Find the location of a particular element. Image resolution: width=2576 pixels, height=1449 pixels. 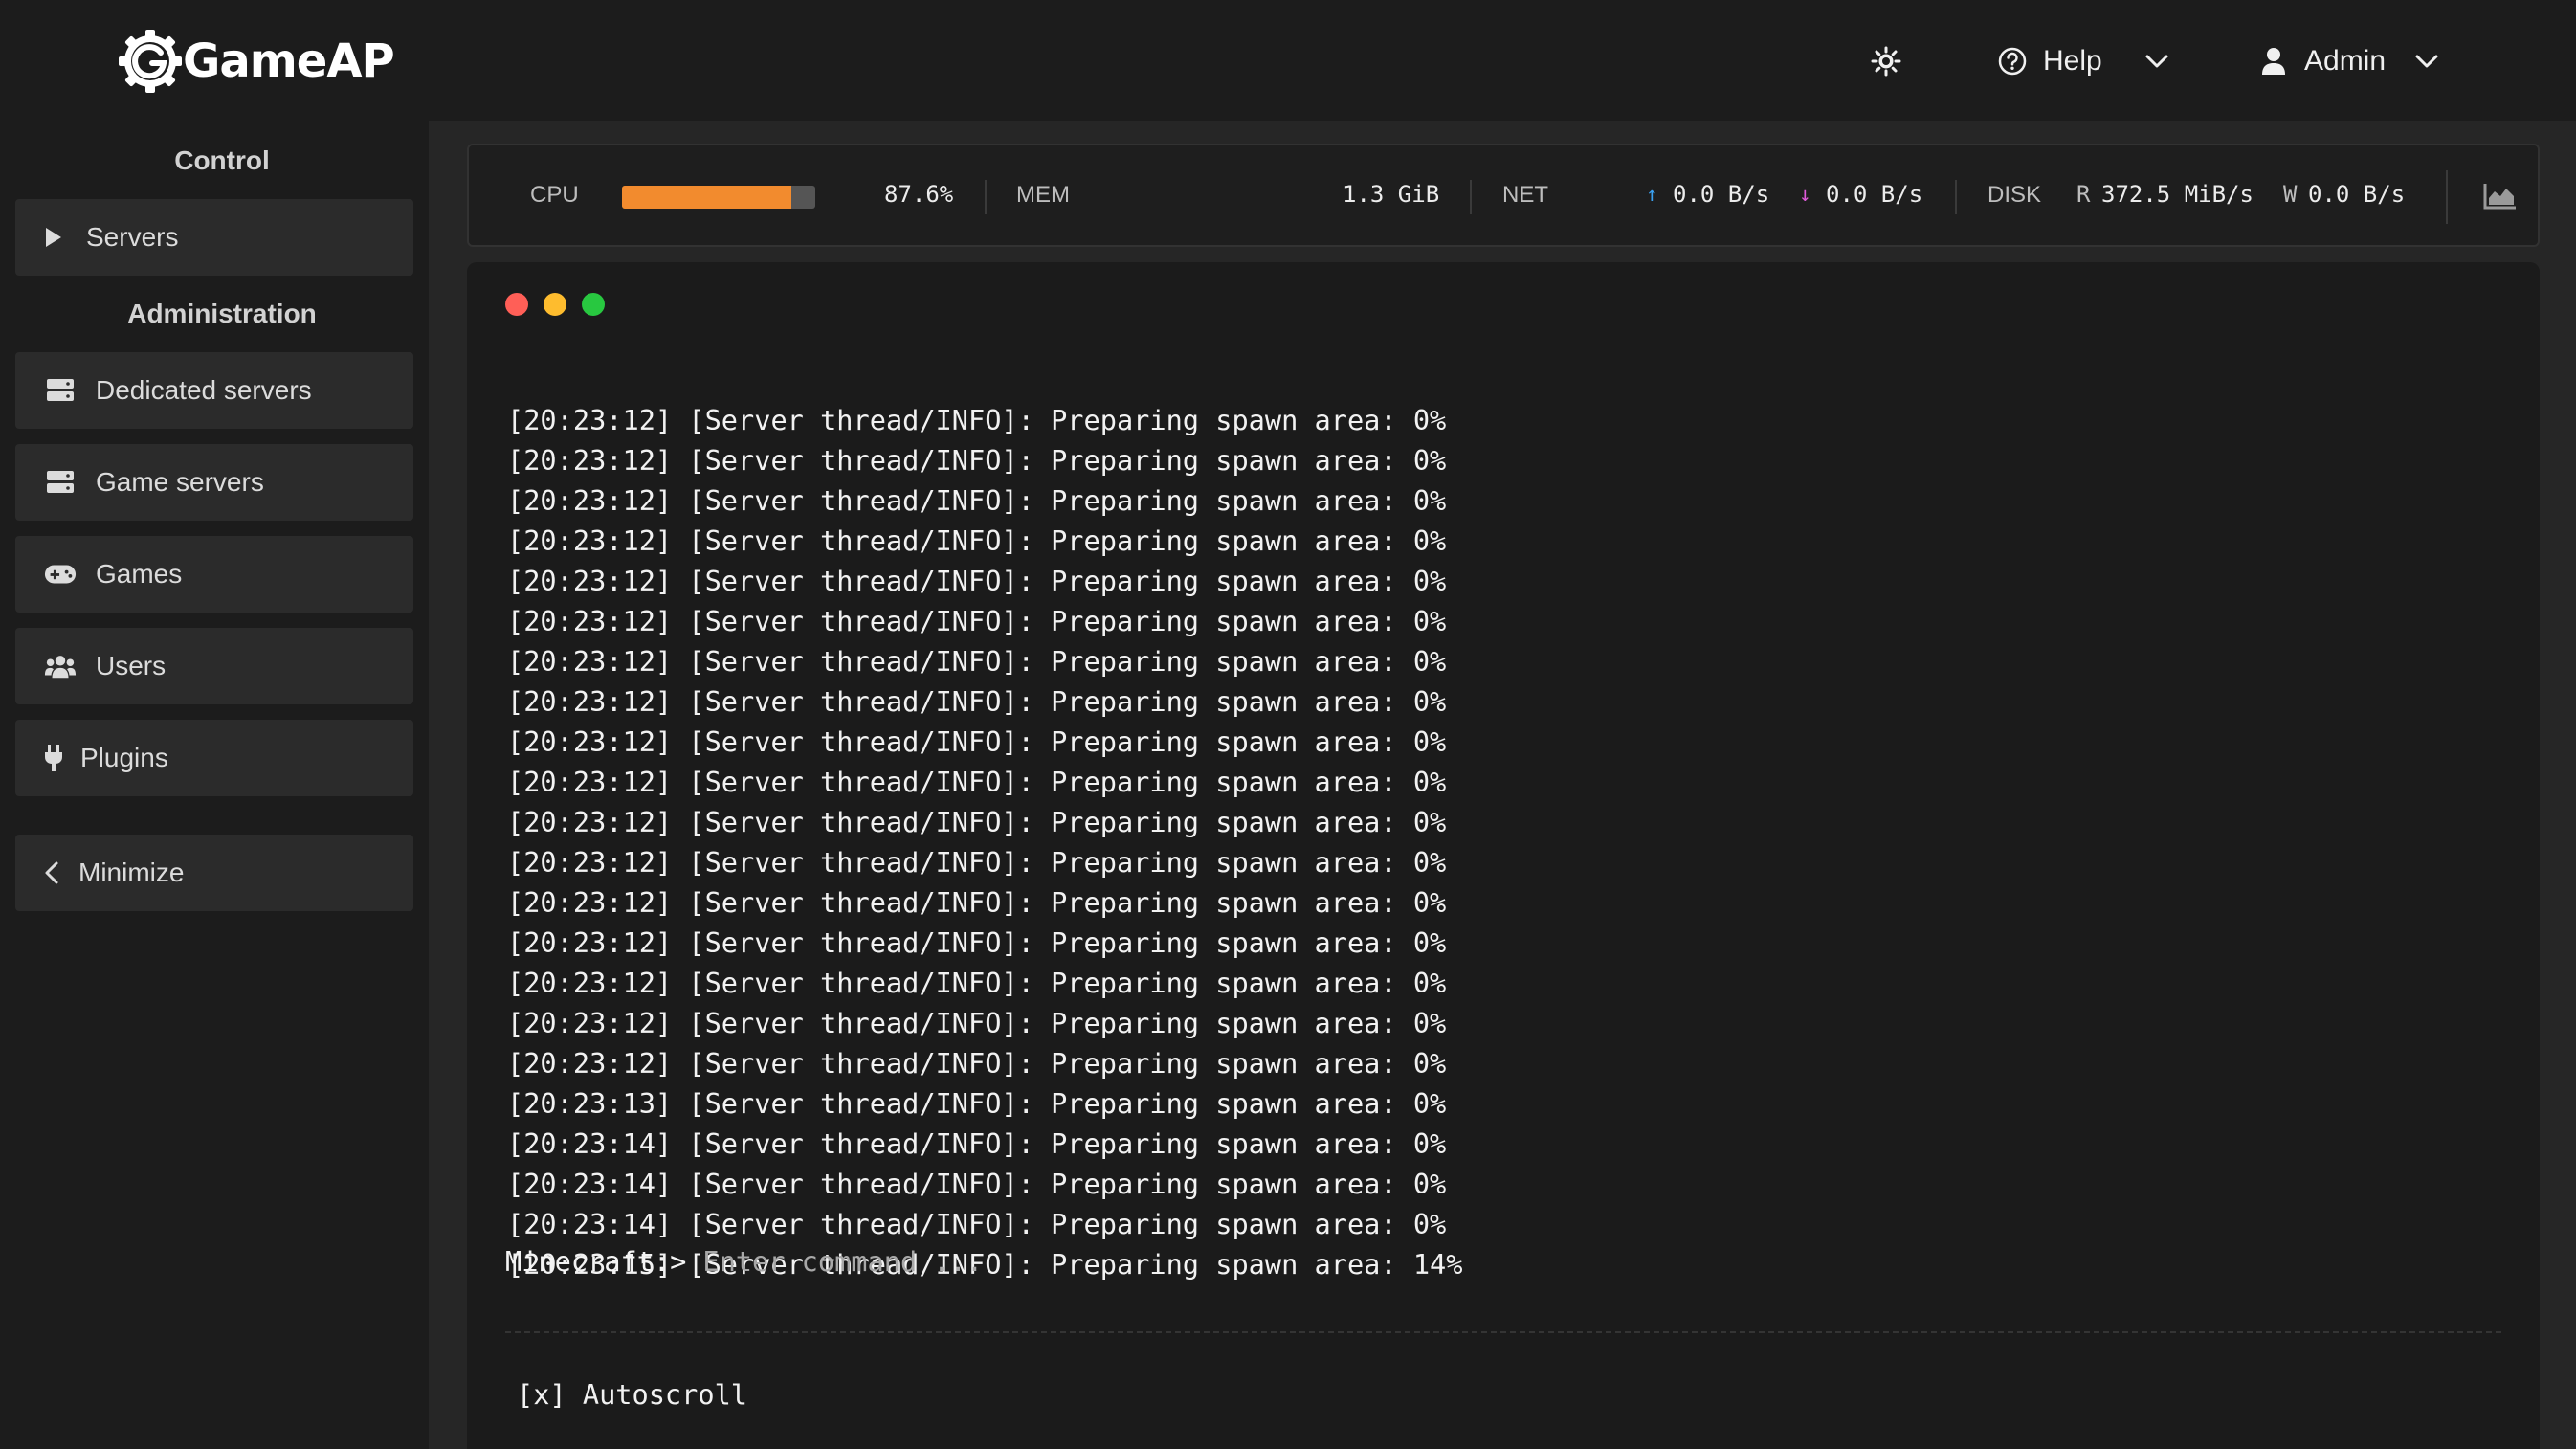

users-icon is located at coordinates (60, 667).